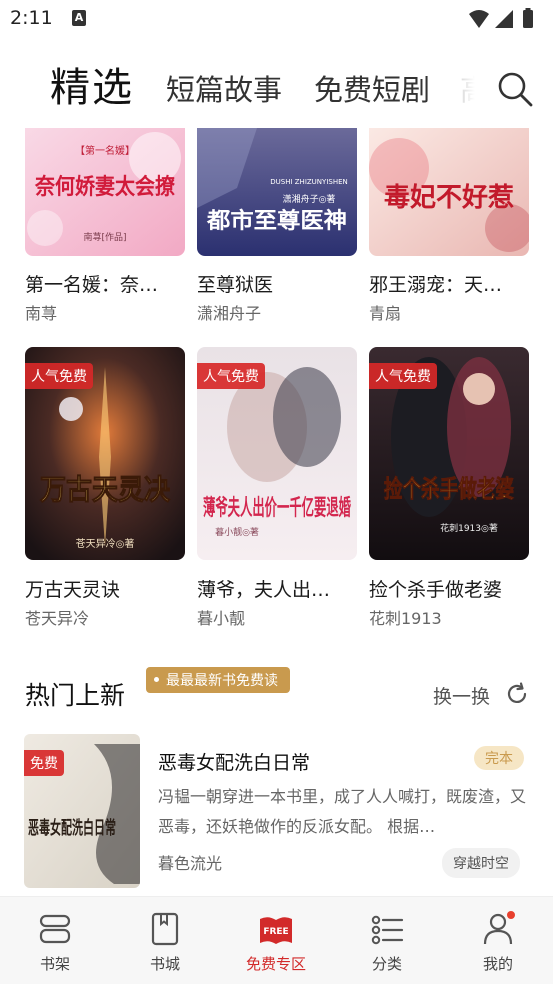 The height and width of the screenshot is (984, 553). I want to click on cover-credit-text: 潇湘舟子◎著, so click(309, 199).